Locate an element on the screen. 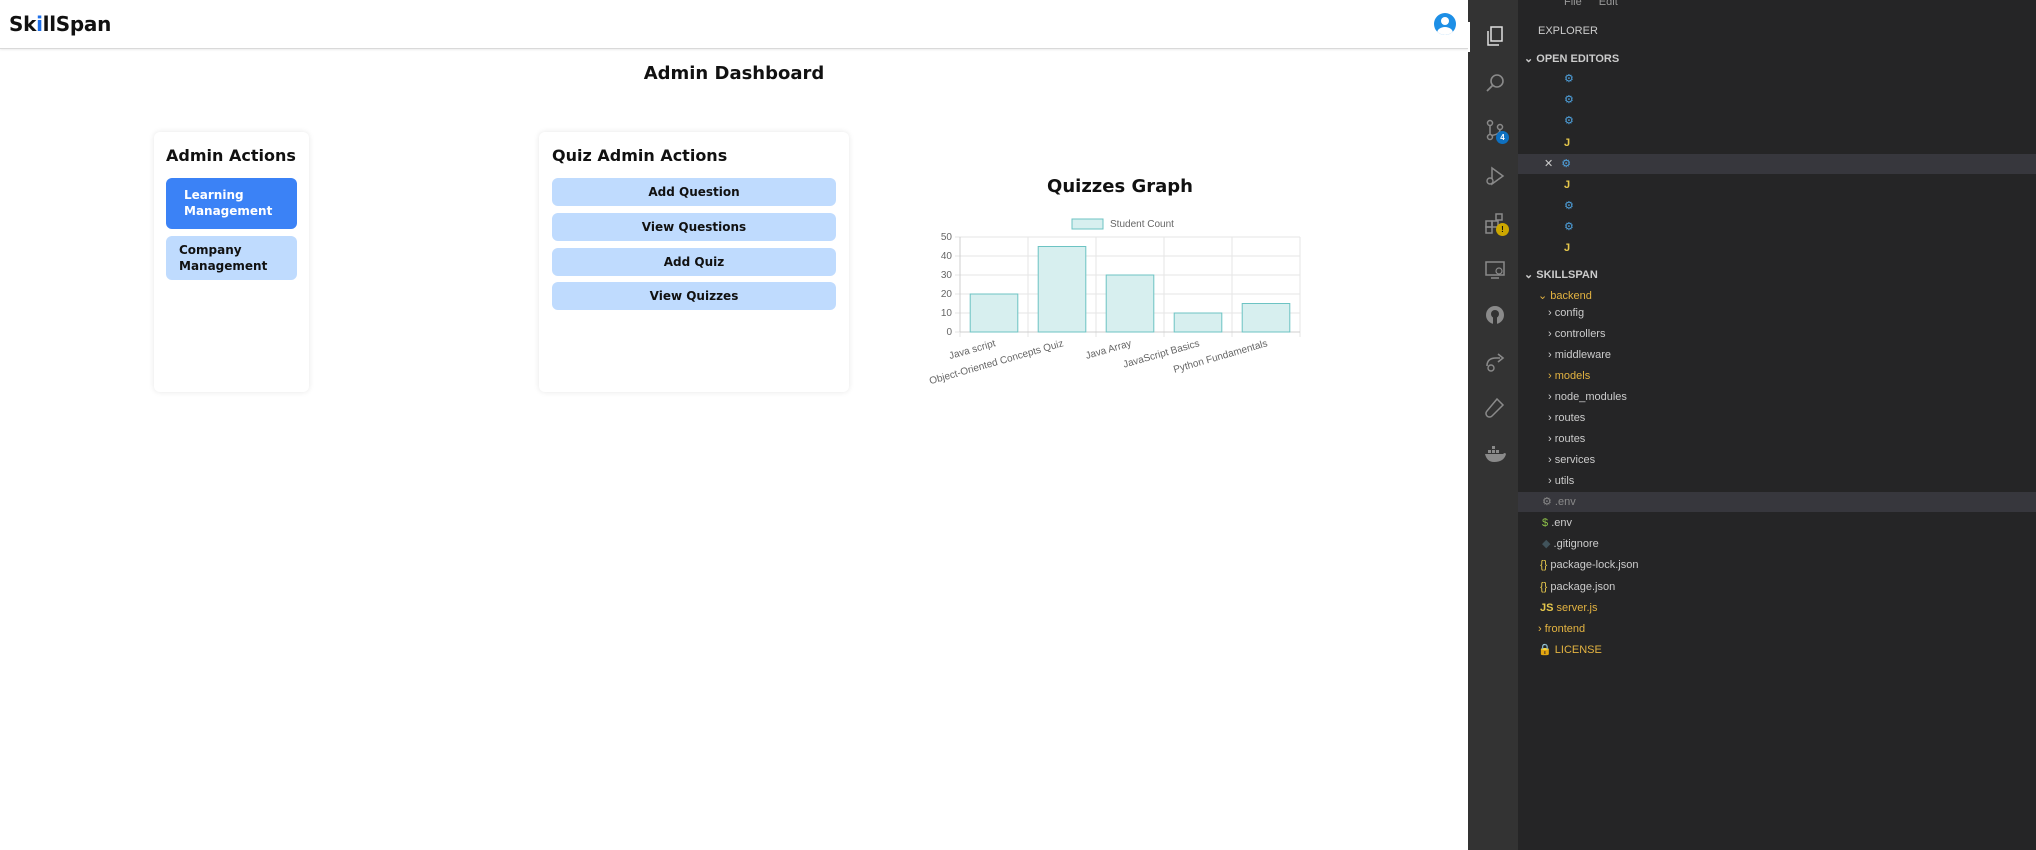  explorer-icon is located at coordinates (1495, 37).